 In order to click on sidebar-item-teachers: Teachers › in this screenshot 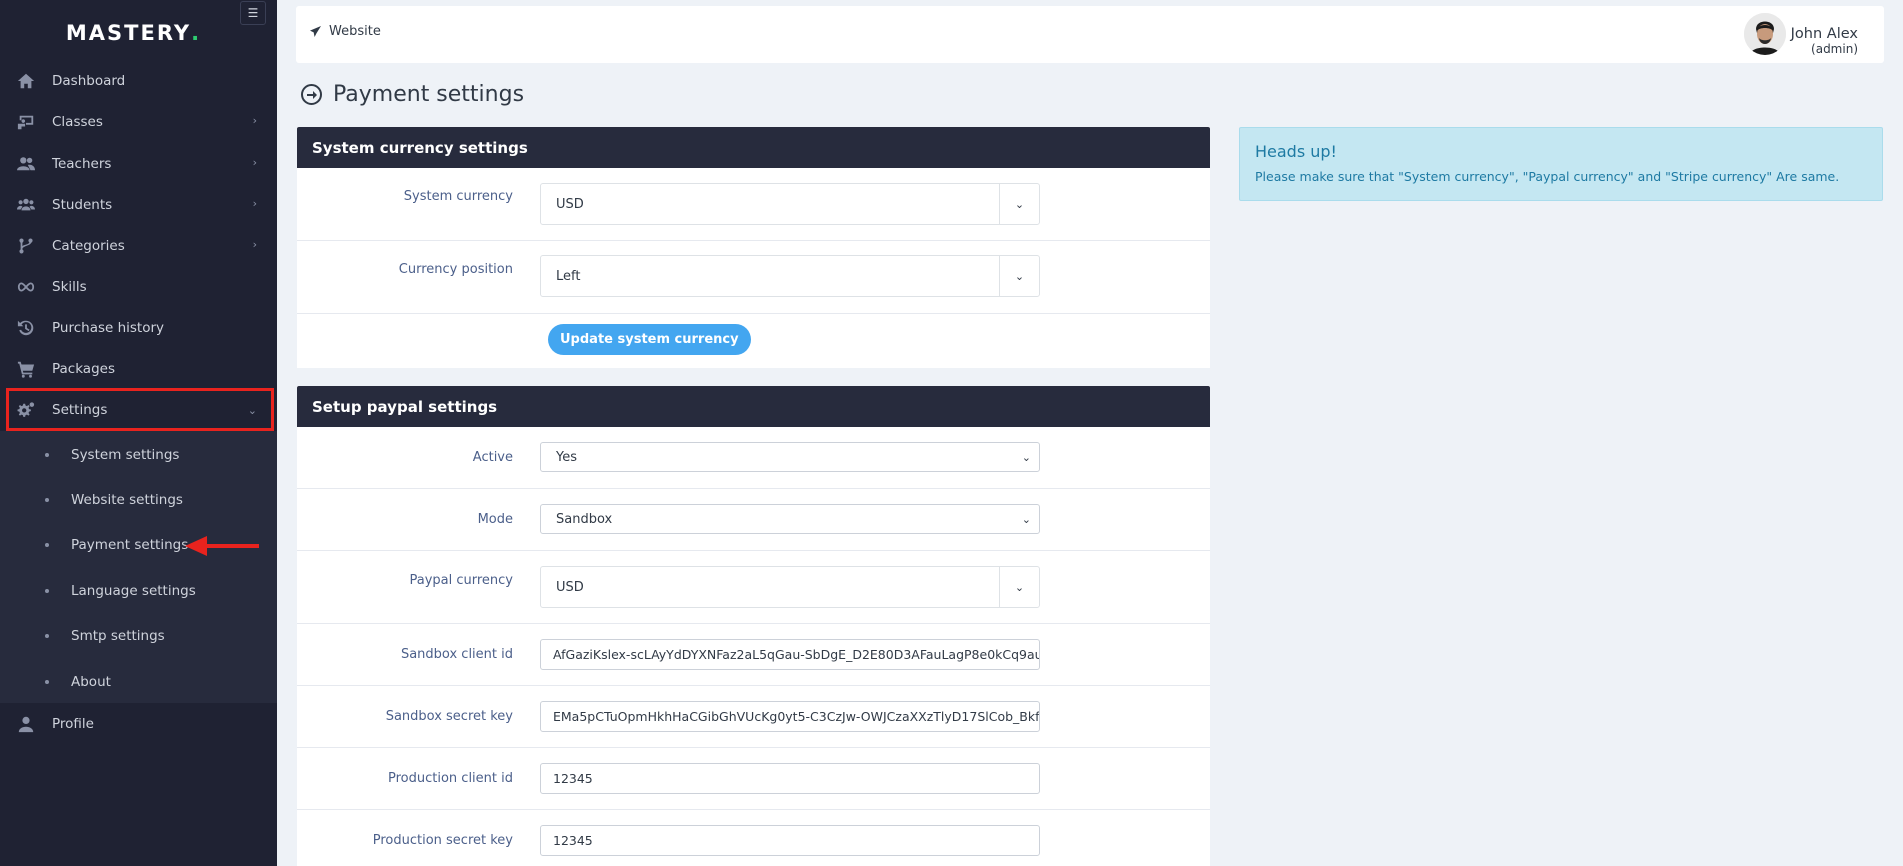, I will do `click(138, 163)`.